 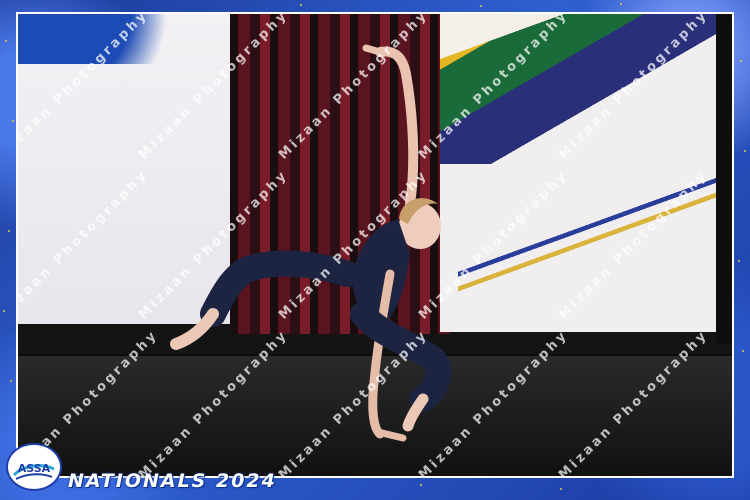 I want to click on event-title: NATIONALS 2024, so click(x=172, y=481).